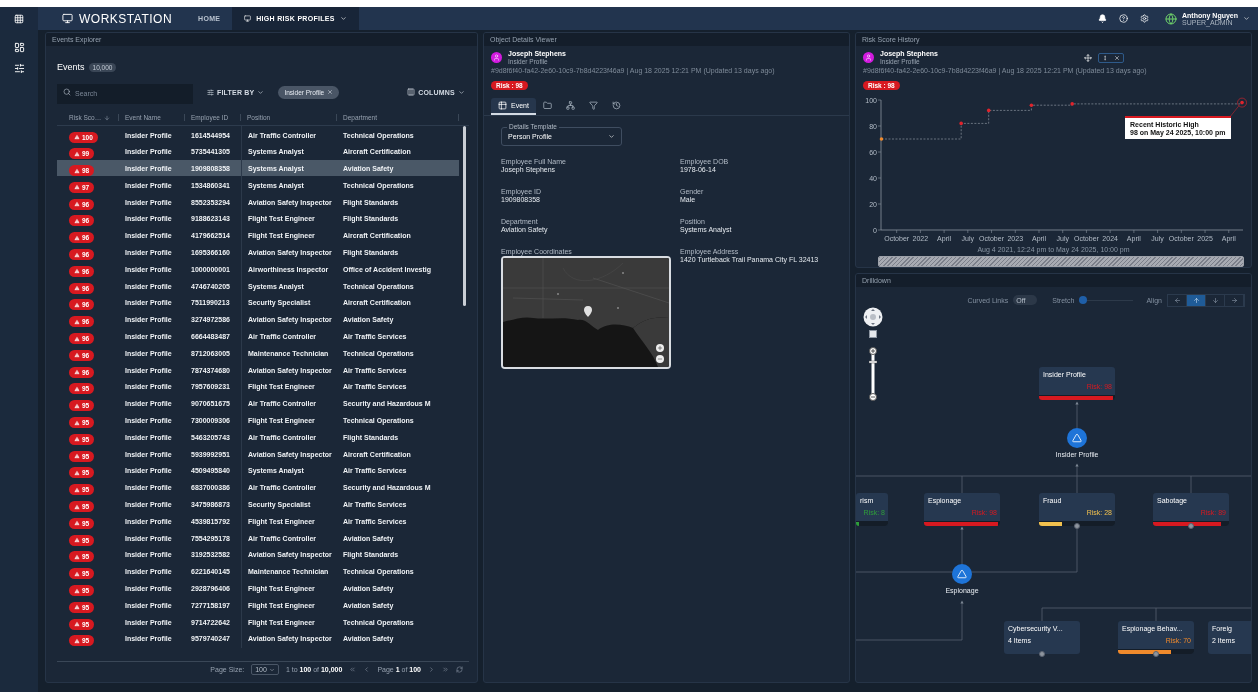 The image size is (1258, 692). Describe the element at coordinates (593, 105) in the screenshot. I see `filter-icon` at that location.